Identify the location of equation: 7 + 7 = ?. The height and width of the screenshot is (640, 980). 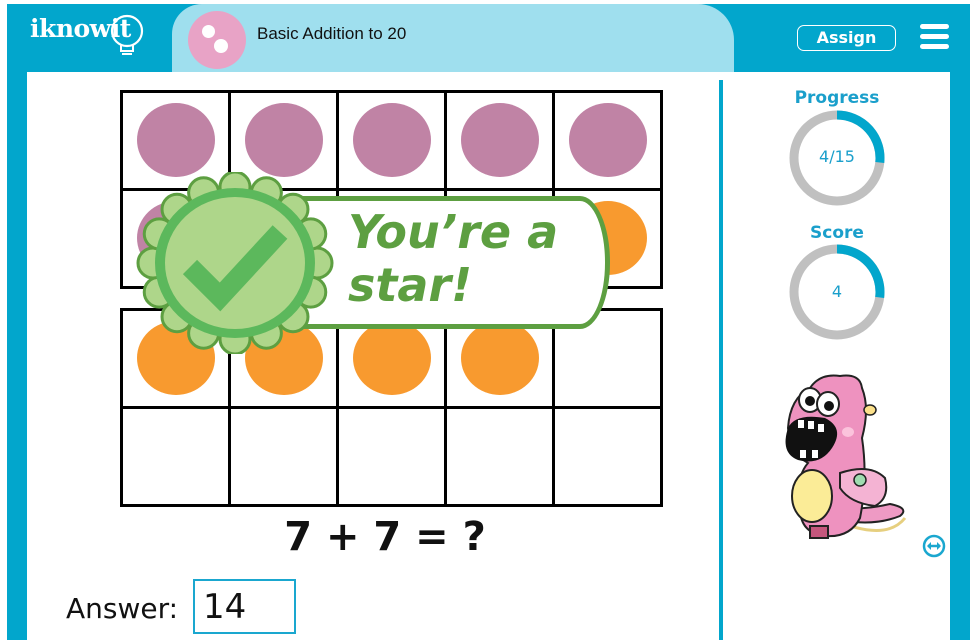
(385, 537).